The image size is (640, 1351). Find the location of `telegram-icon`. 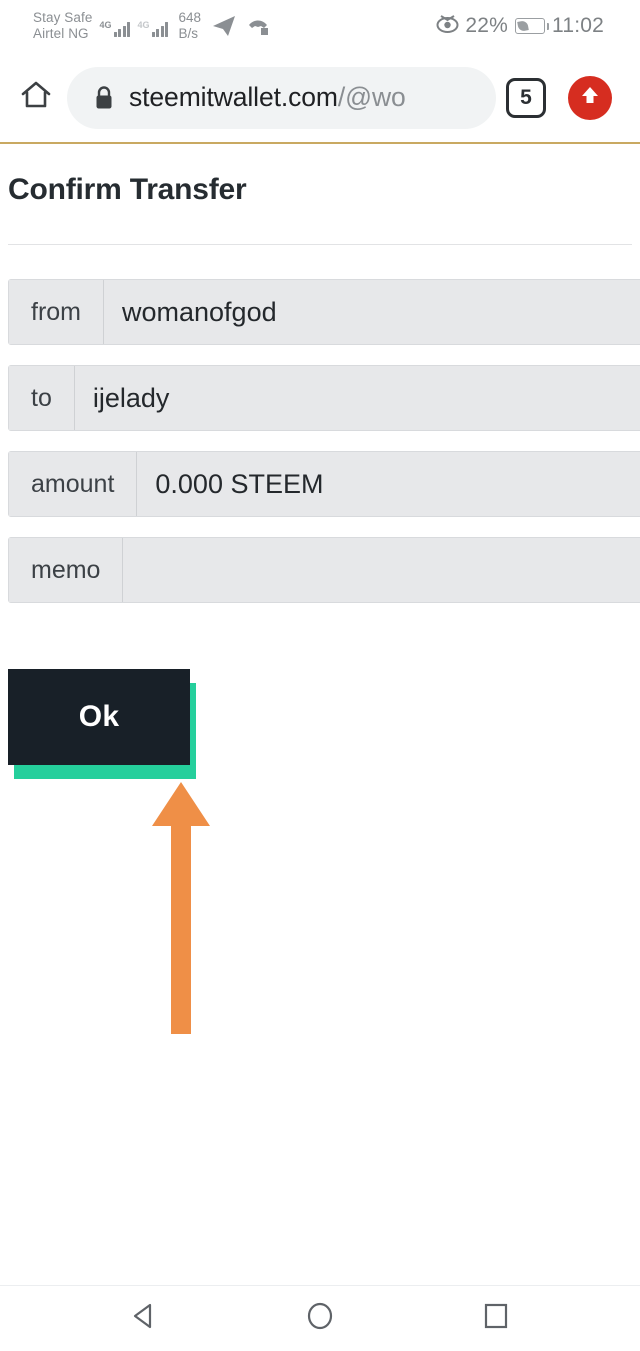

telegram-icon is located at coordinates (224, 26).